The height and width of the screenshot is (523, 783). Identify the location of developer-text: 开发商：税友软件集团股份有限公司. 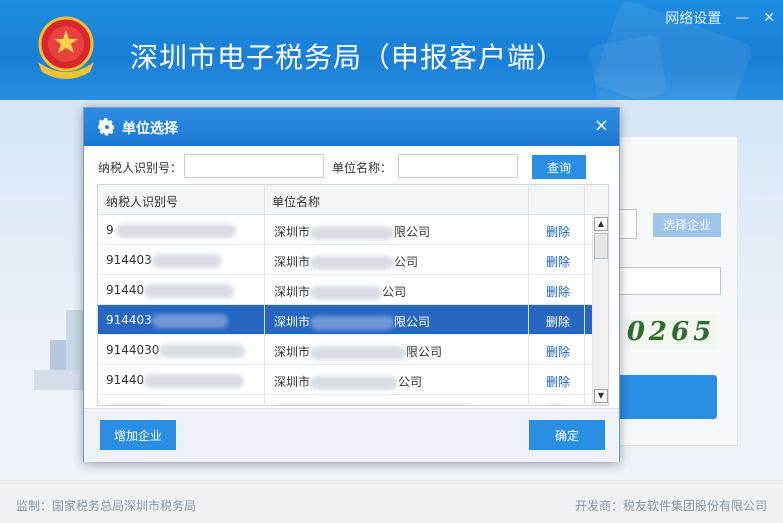
(670, 506).